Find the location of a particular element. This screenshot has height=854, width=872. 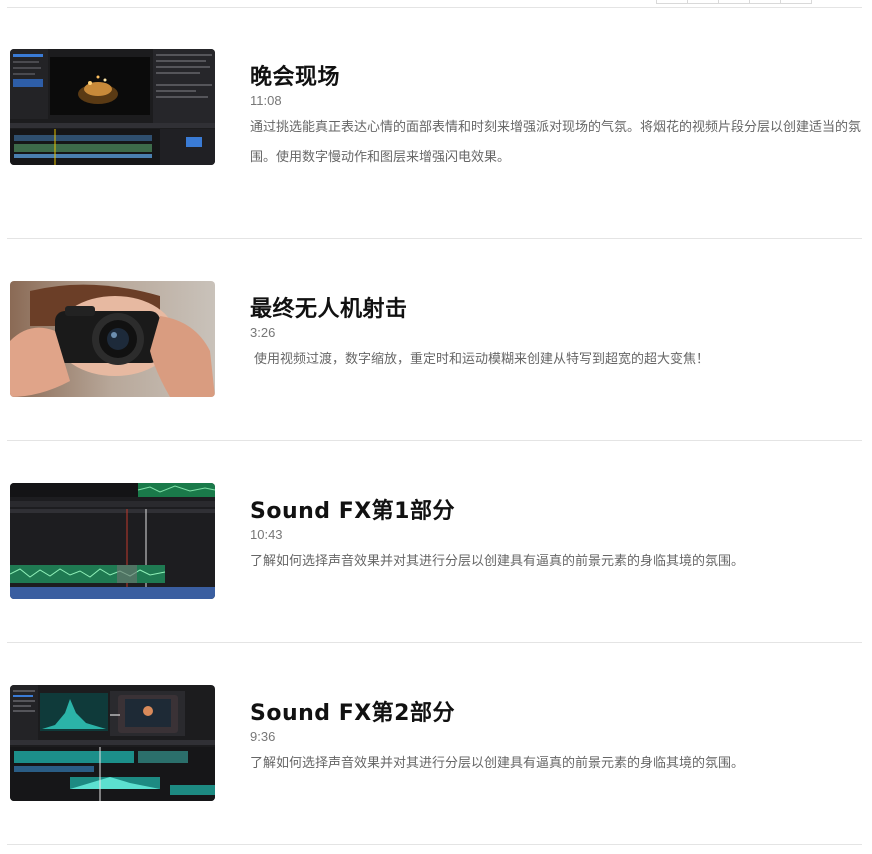

video-duration: 9:36 is located at coordinates (263, 736).